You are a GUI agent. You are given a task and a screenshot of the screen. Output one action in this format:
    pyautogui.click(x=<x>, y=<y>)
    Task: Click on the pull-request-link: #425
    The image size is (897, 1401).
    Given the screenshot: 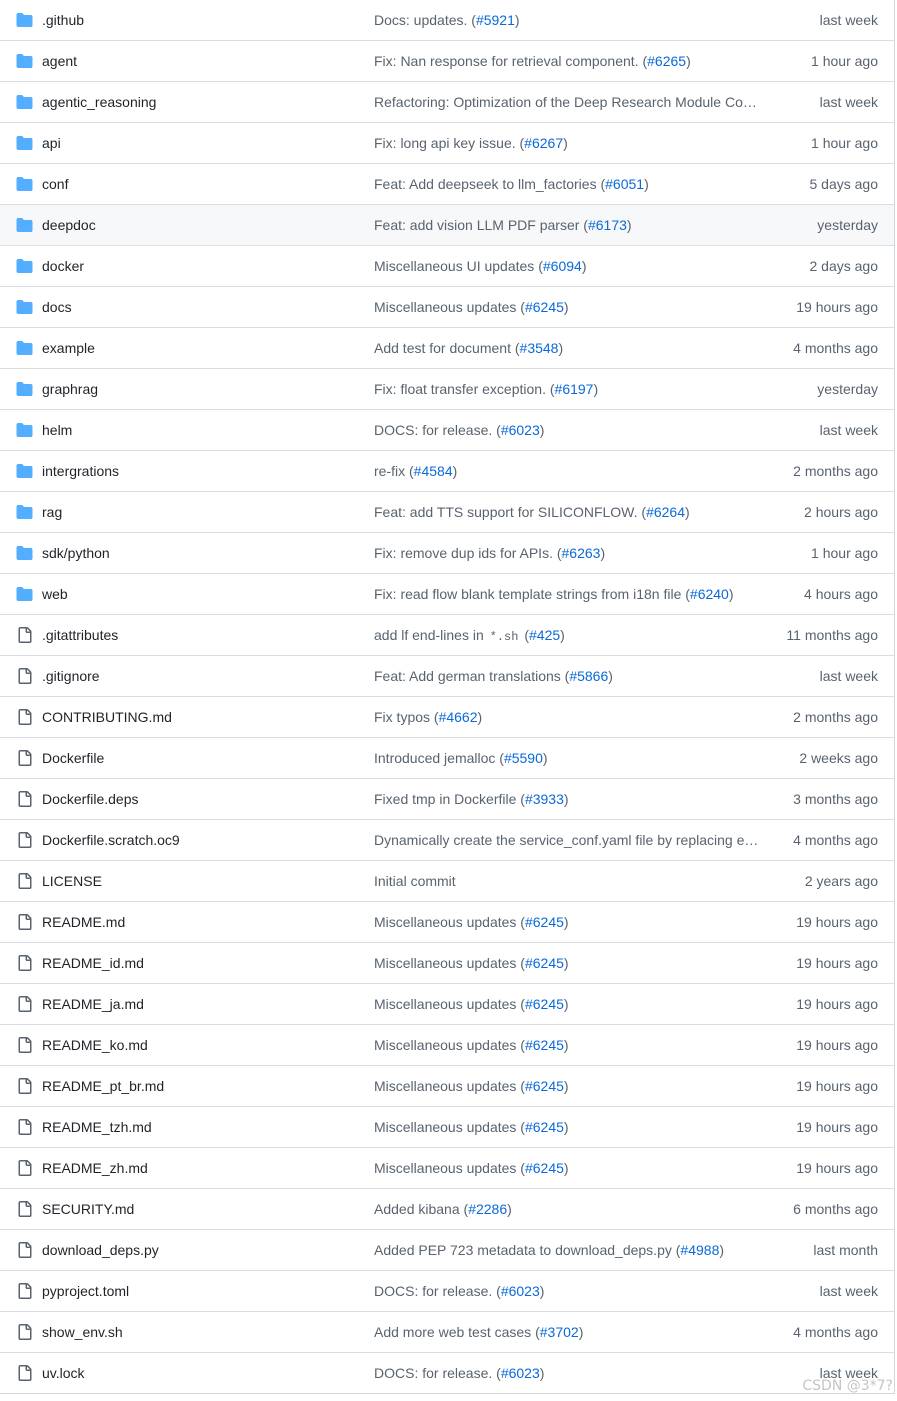 What is the action you would take?
    pyautogui.click(x=544, y=635)
    